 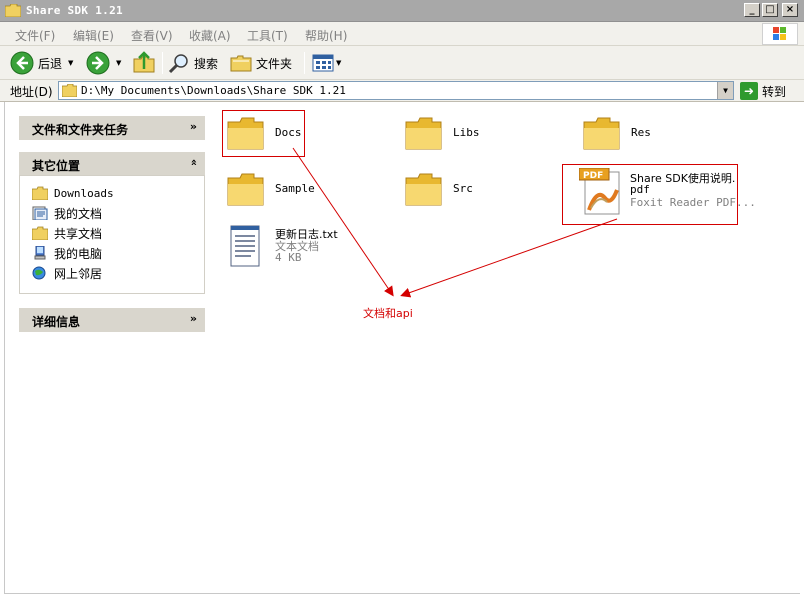 I want to click on menu-help: 帮助(H), so click(x=326, y=35).